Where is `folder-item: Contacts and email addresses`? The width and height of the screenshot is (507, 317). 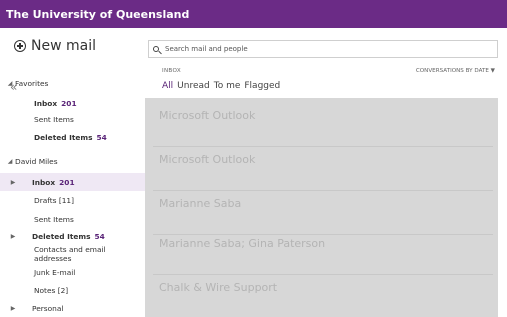
folder-item: Contacts and email addresses is located at coordinates (72, 254).